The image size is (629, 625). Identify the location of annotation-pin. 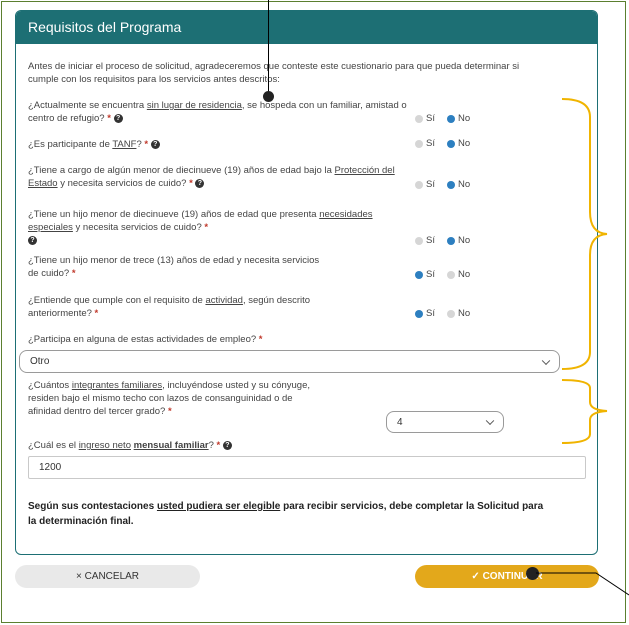
(268, 96).